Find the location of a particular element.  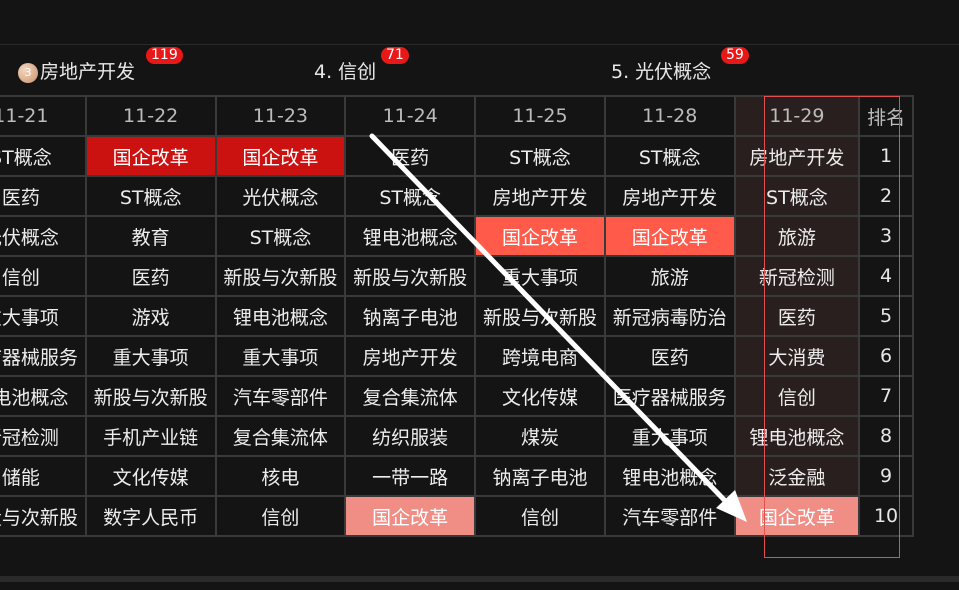

rank-cell: 10 is located at coordinates (886, 516).